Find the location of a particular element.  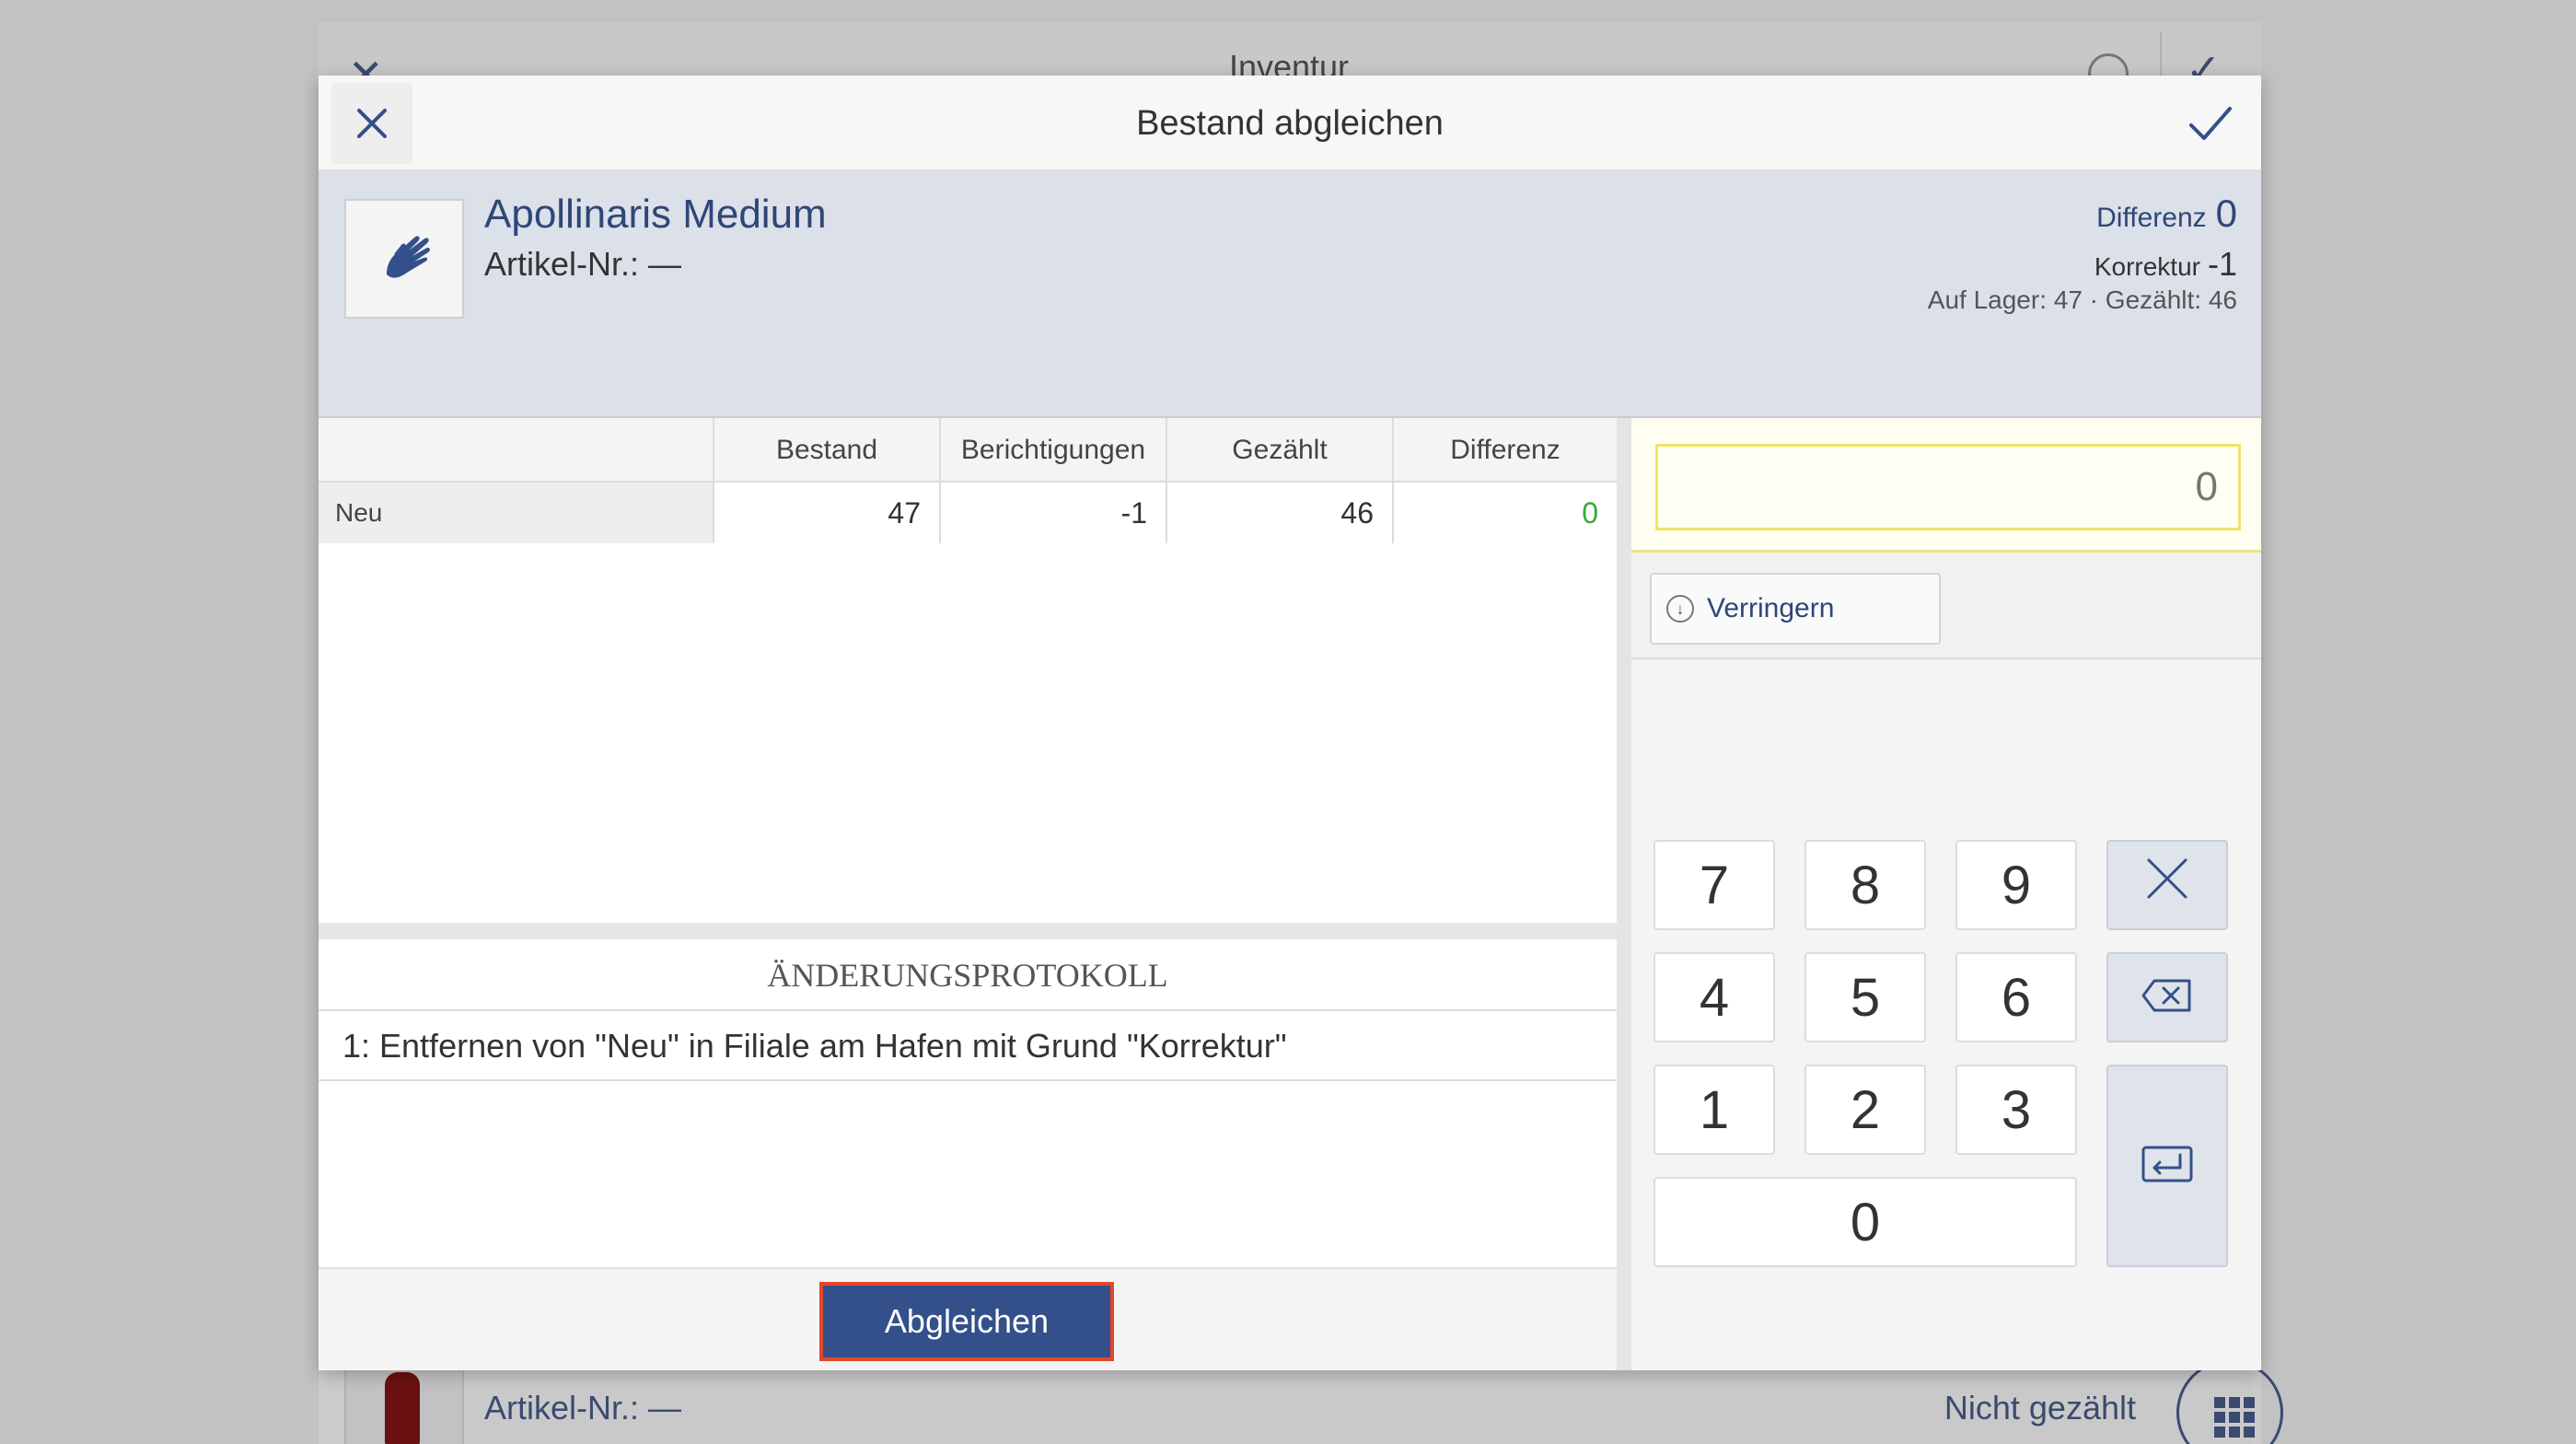

quantity-input is located at coordinates (1948, 487).